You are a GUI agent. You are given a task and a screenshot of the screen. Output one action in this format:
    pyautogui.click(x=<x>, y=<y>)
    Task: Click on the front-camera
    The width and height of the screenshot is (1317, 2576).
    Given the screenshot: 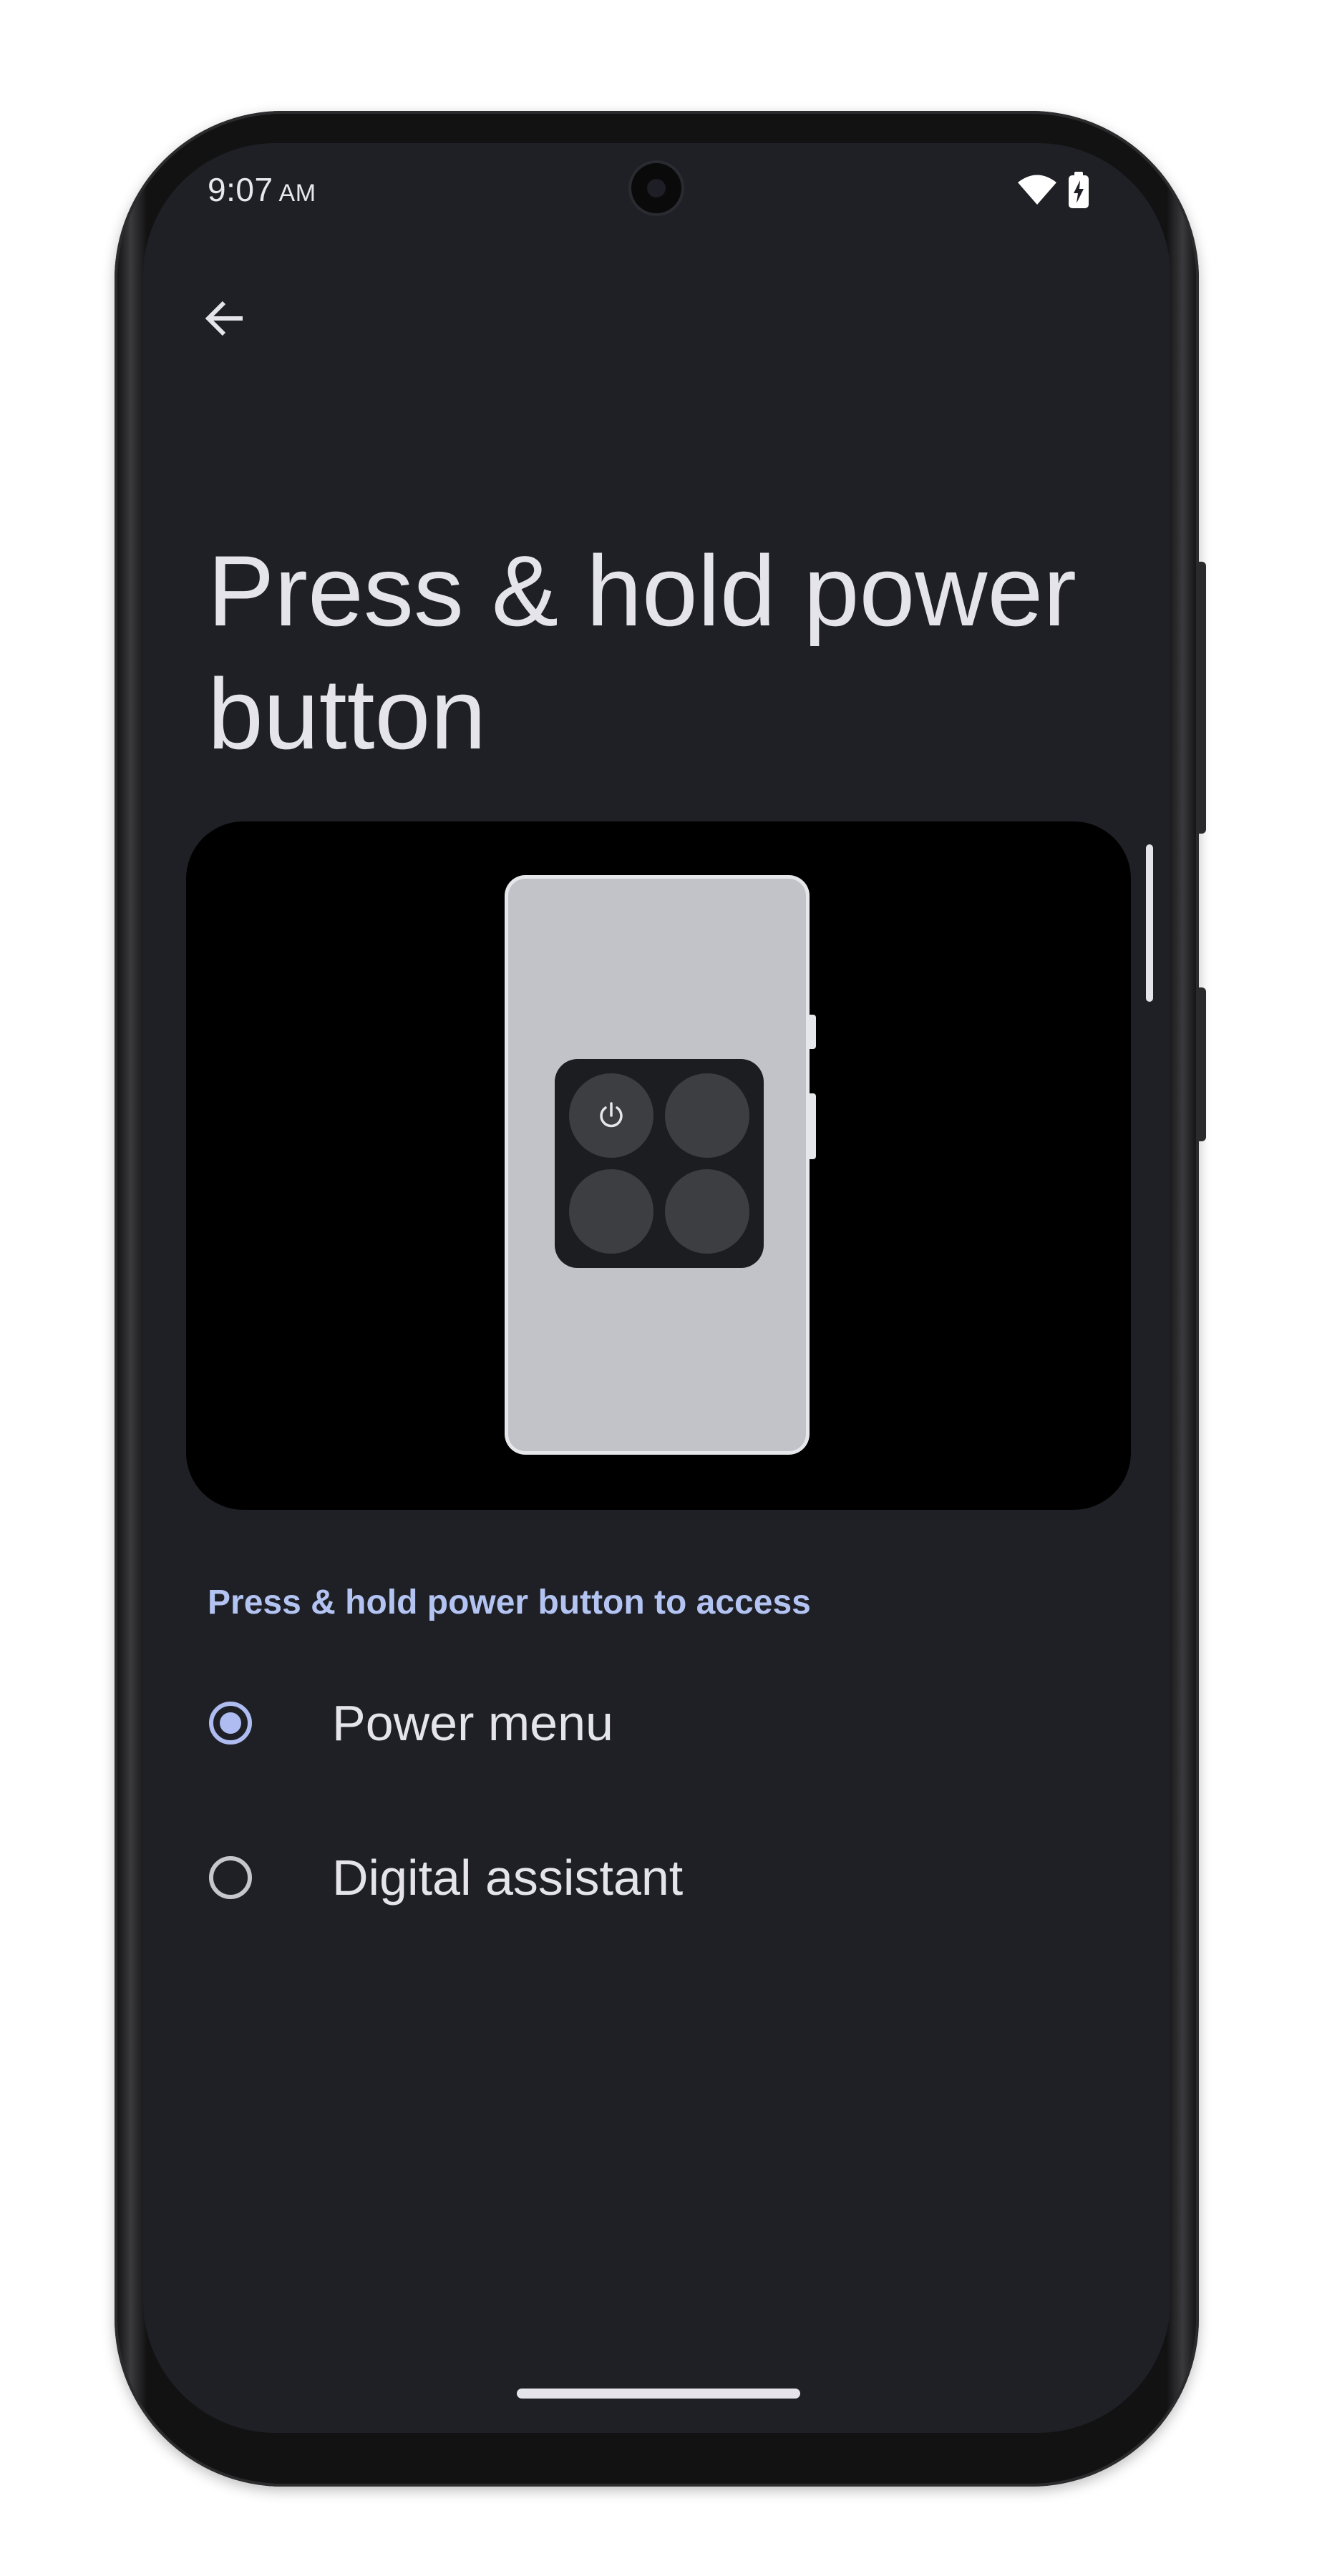 What is the action you would take?
    pyautogui.click(x=656, y=188)
    